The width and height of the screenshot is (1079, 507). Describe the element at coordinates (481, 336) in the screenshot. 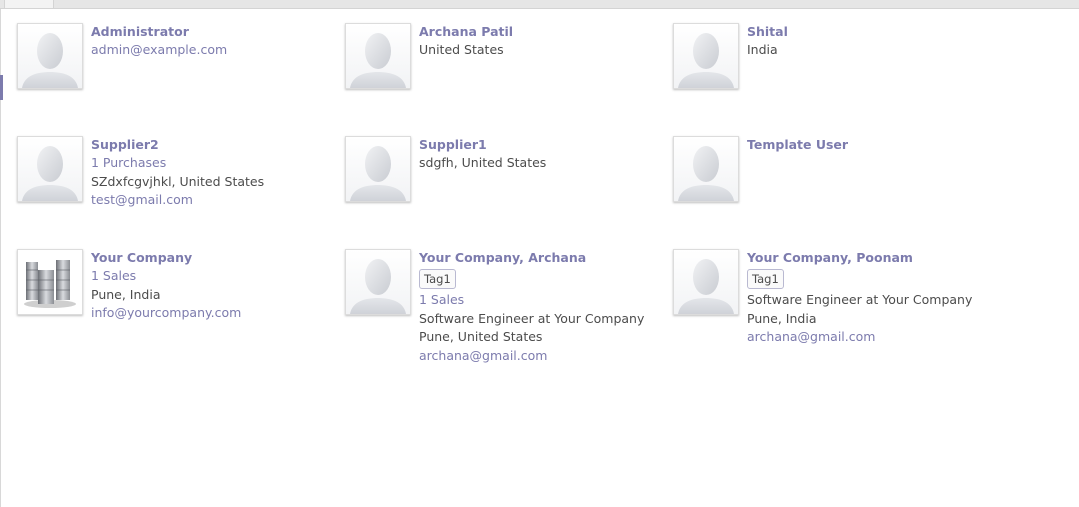

I see `contact-detail: Pune, United States` at that location.